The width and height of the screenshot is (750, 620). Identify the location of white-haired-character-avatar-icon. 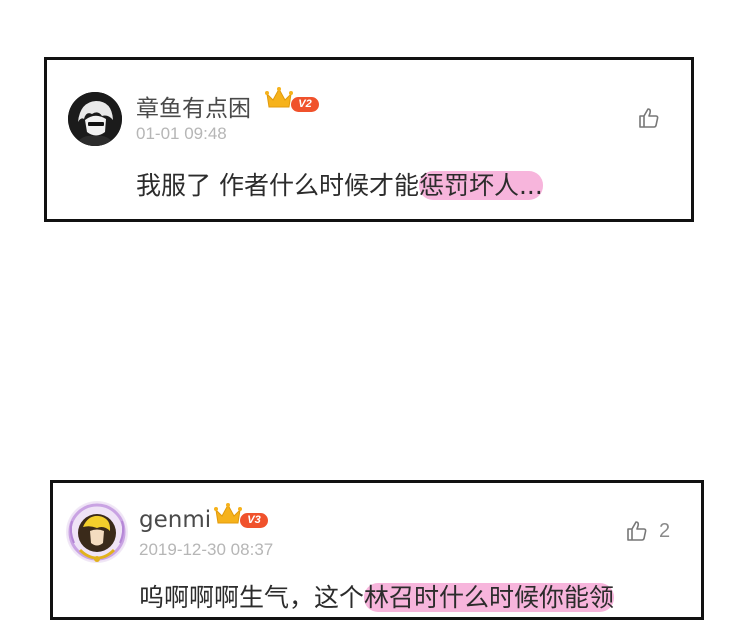
(95, 119).